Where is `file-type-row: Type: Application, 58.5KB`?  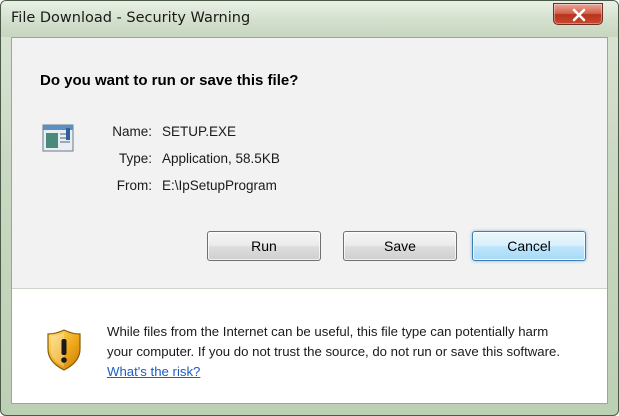
file-type-row: Type: Application, 58.5KB is located at coordinates (232, 161).